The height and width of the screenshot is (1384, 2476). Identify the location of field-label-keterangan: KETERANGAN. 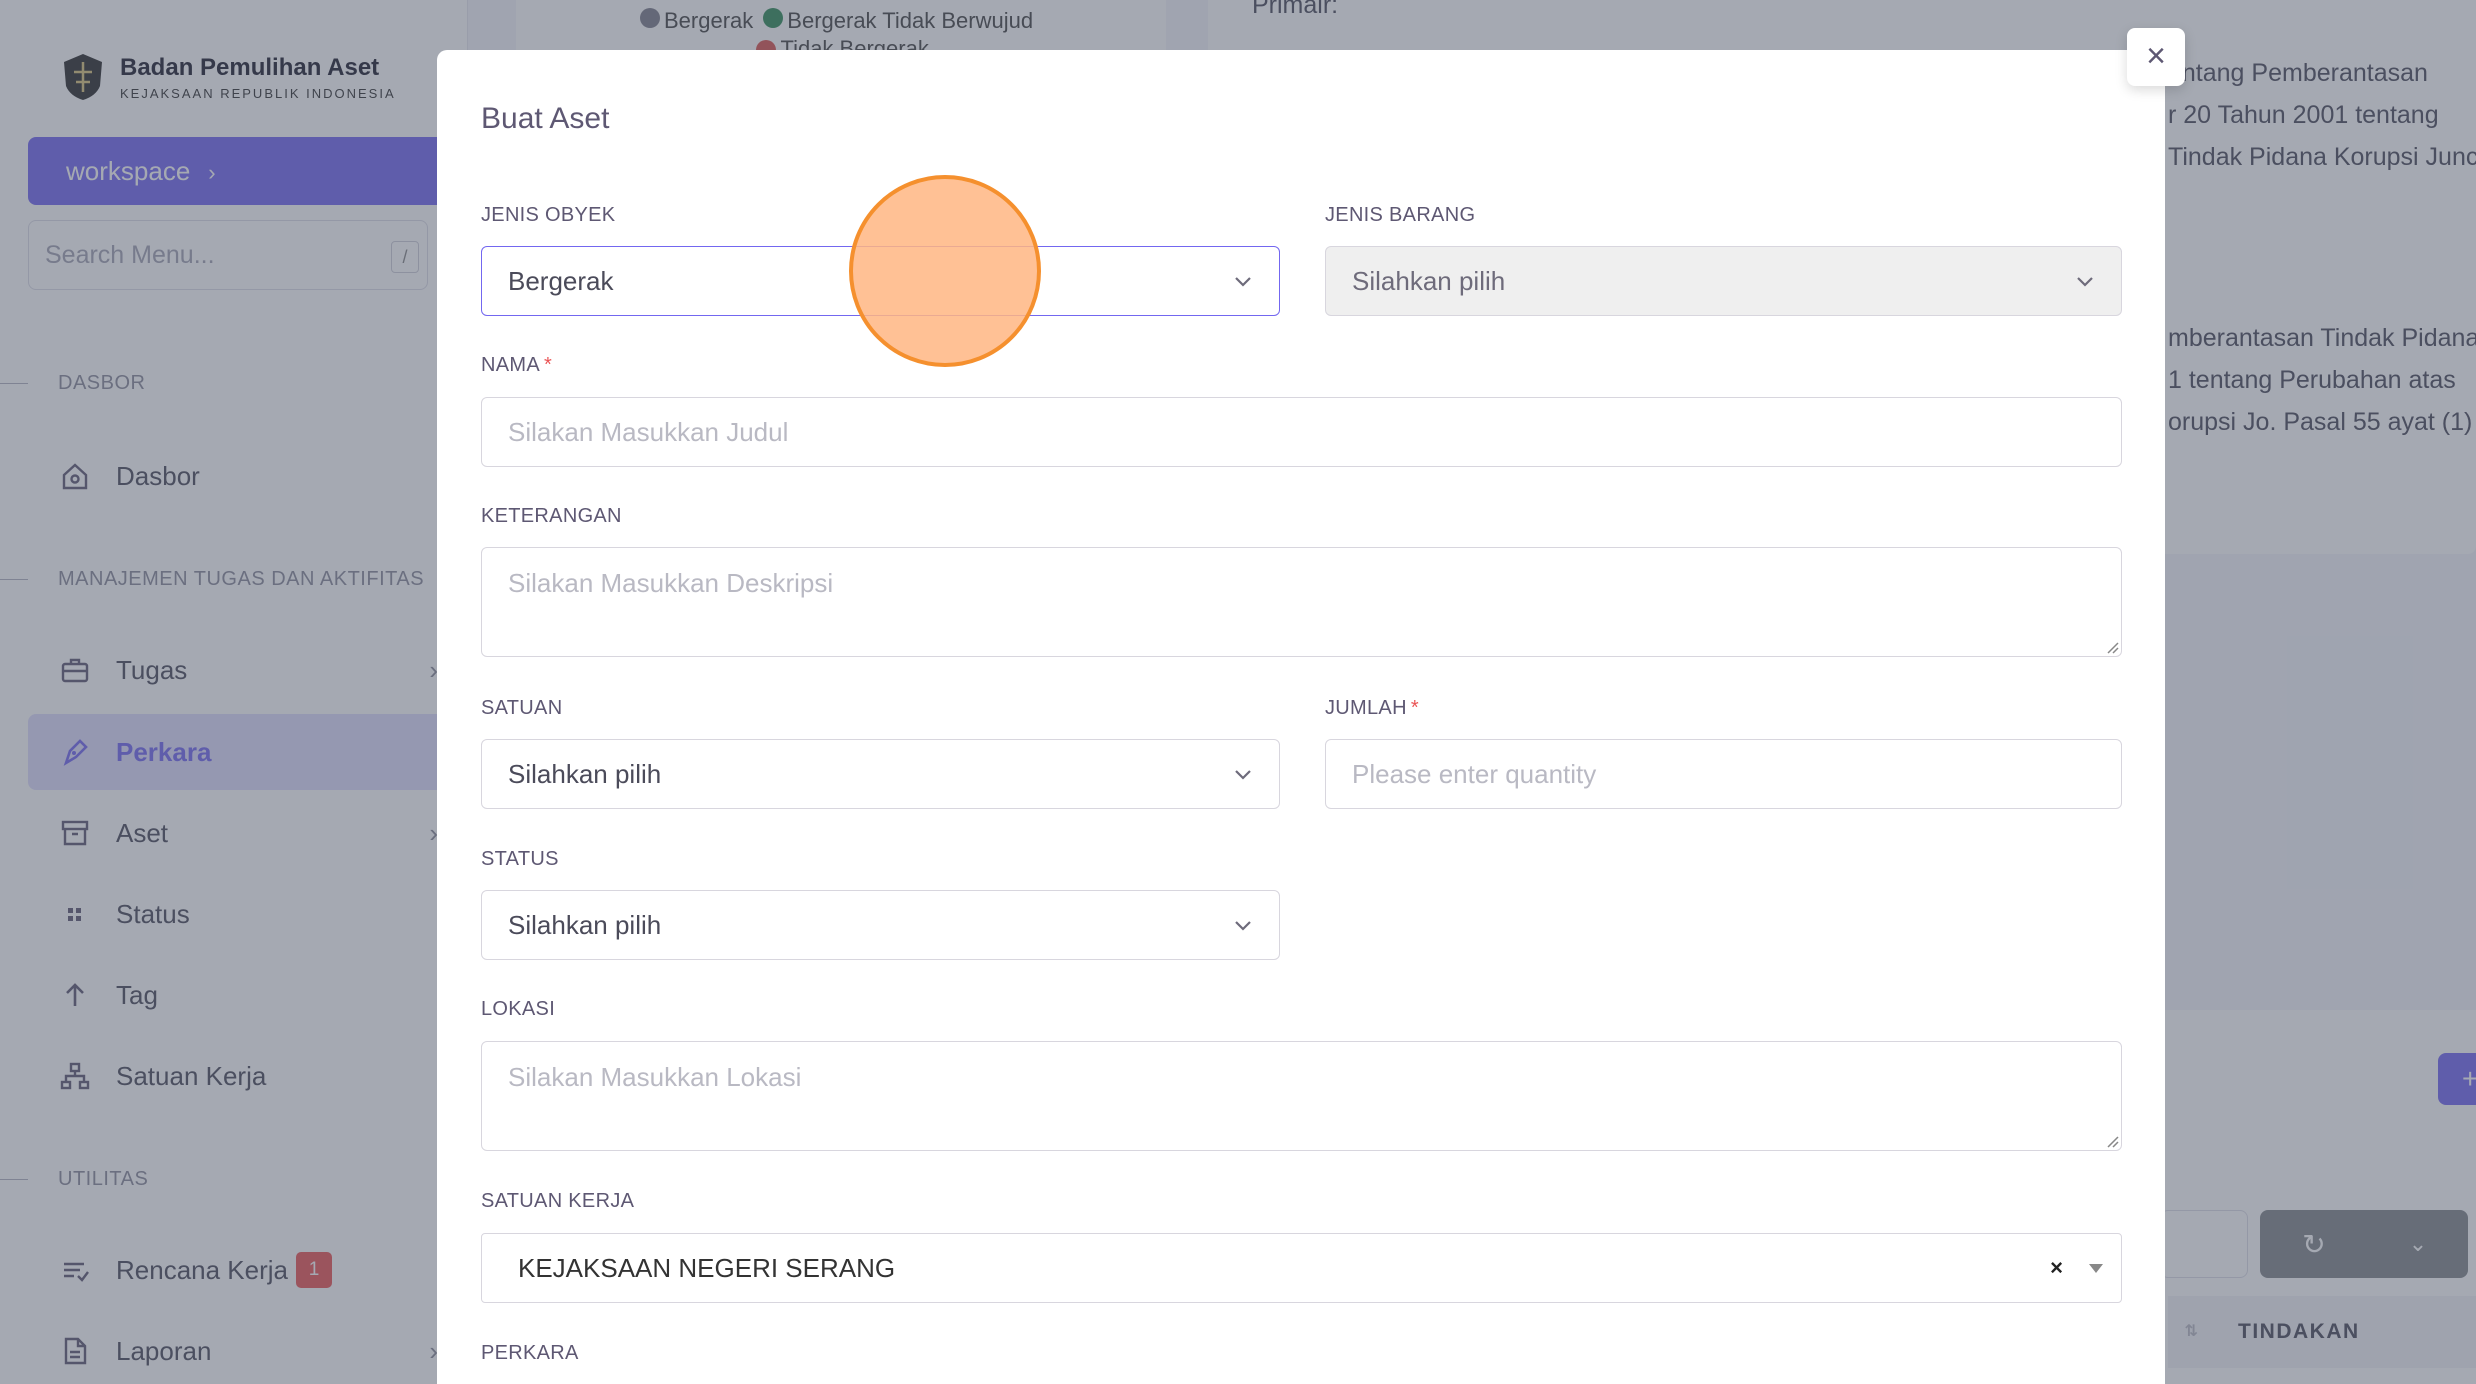
(551, 516).